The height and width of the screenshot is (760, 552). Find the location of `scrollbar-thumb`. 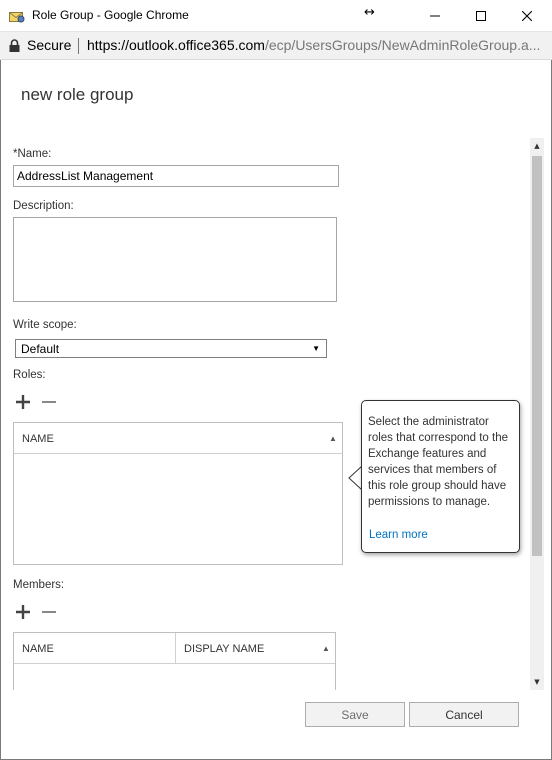

scrollbar-thumb is located at coordinates (537, 356).